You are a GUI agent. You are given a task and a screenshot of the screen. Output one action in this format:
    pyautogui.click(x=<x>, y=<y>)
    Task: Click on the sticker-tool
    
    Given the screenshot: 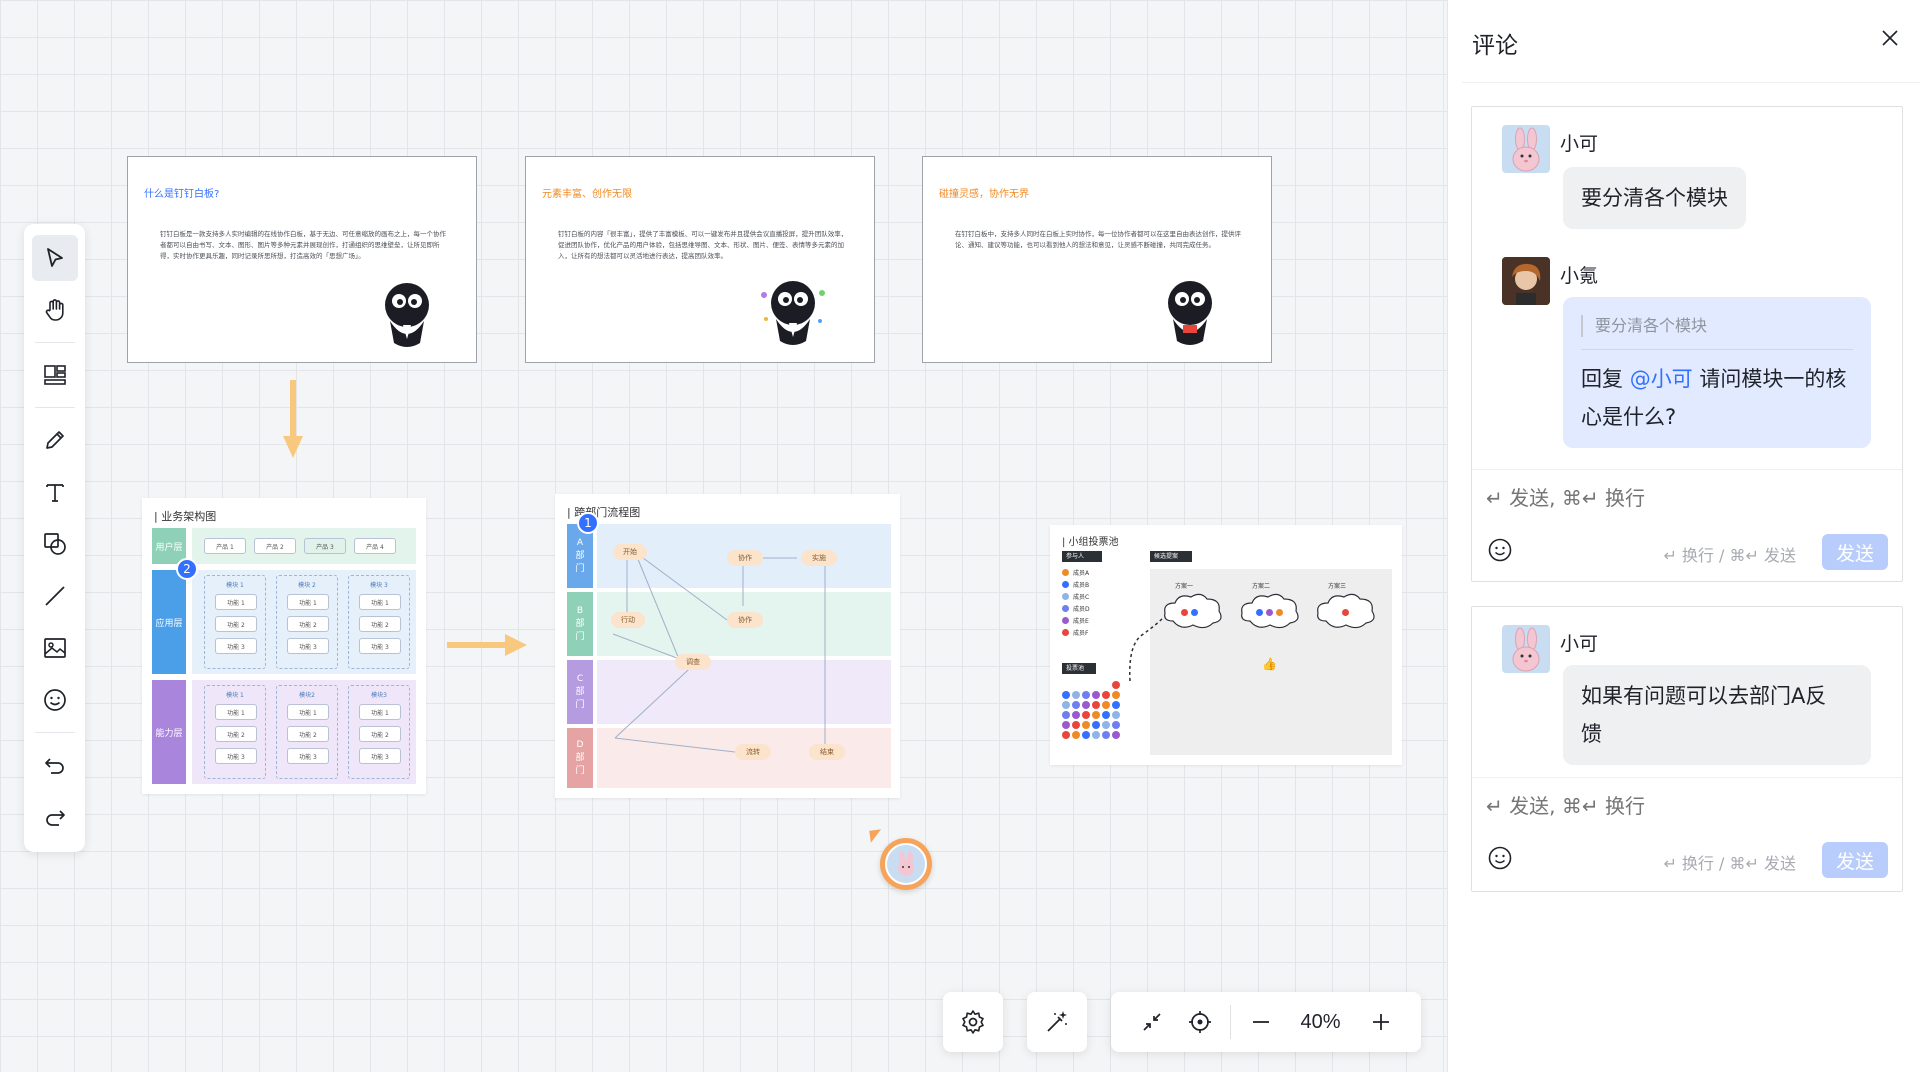 What is the action you would take?
    pyautogui.click(x=55, y=700)
    